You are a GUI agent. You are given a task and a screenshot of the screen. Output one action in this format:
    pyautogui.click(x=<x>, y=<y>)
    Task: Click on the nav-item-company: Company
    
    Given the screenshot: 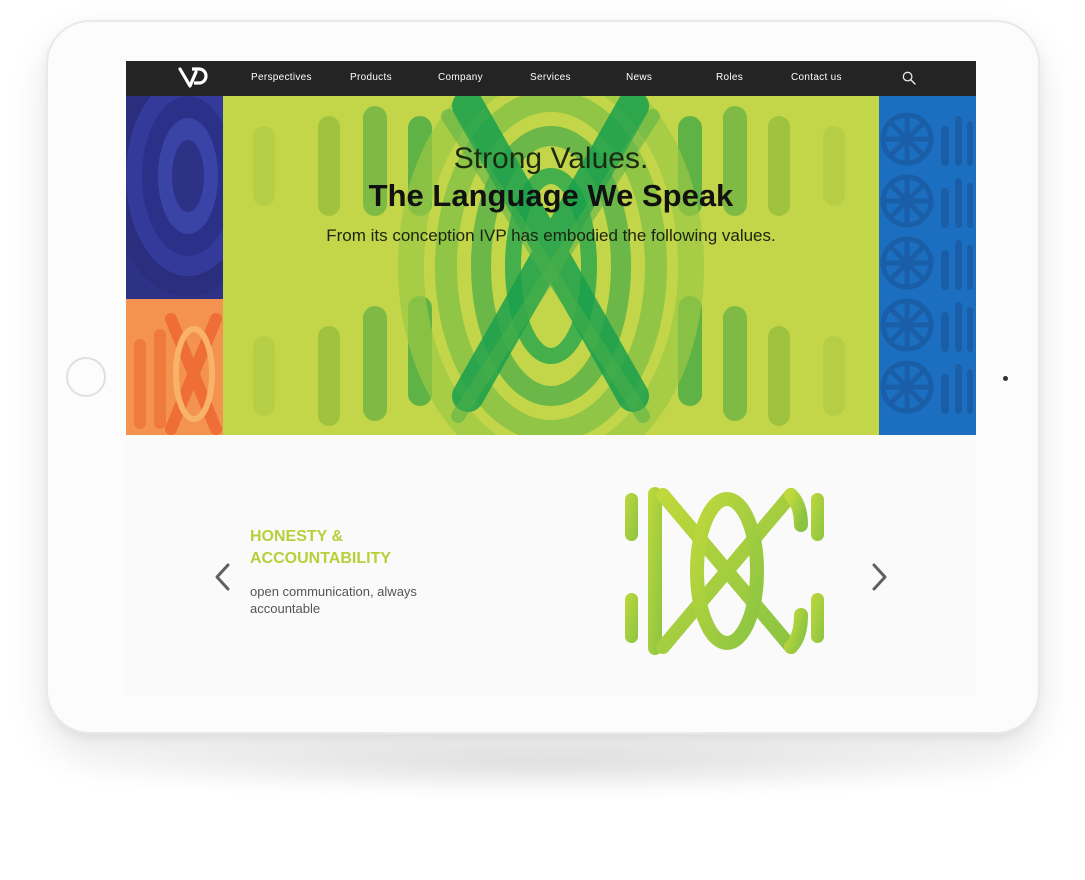 What is the action you would take?
    pyautogui.click(x=460, y=77)
    